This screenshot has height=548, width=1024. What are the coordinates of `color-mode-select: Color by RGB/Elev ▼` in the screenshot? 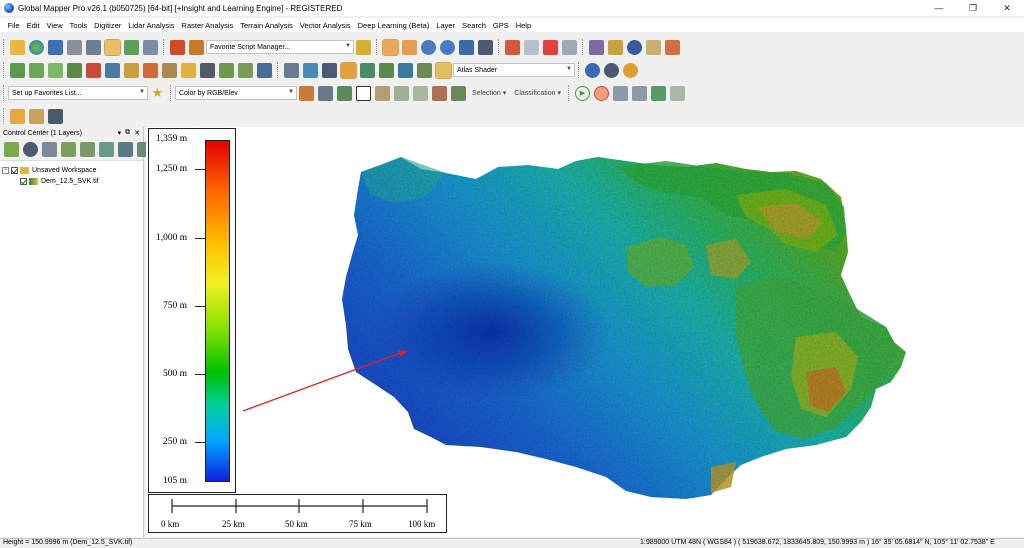 It's located at (236, 93).